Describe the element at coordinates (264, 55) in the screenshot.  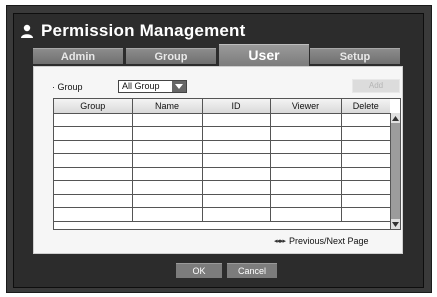
I see `tab-user: User` at that location.